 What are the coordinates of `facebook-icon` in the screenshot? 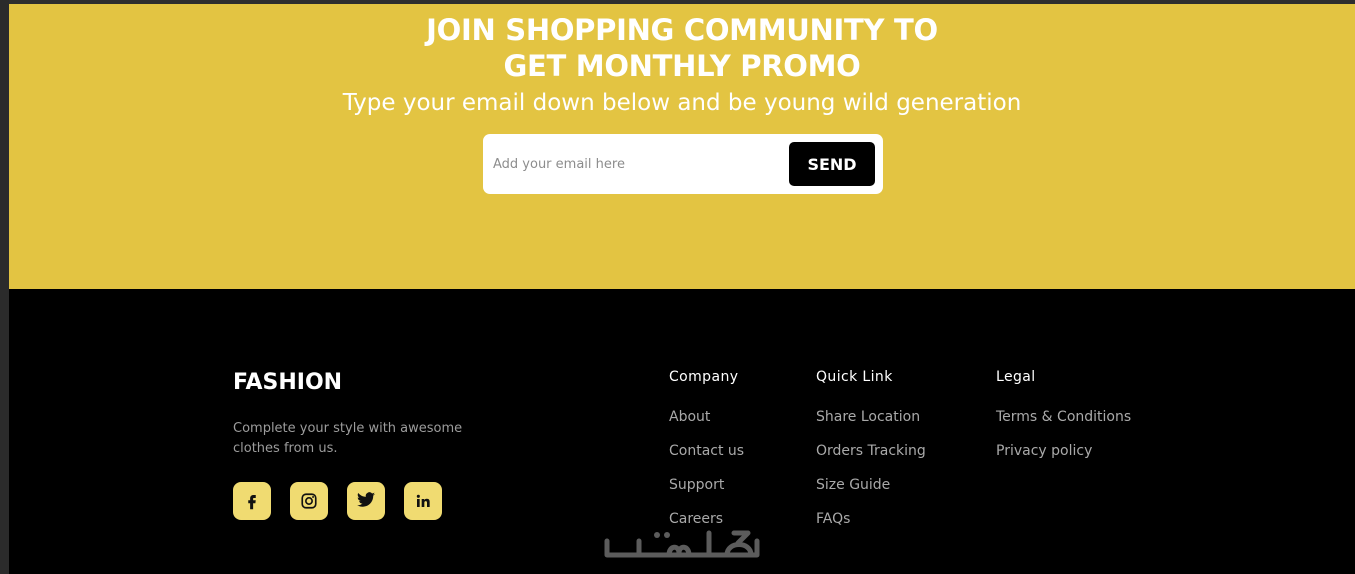 It's located at (252, 502).